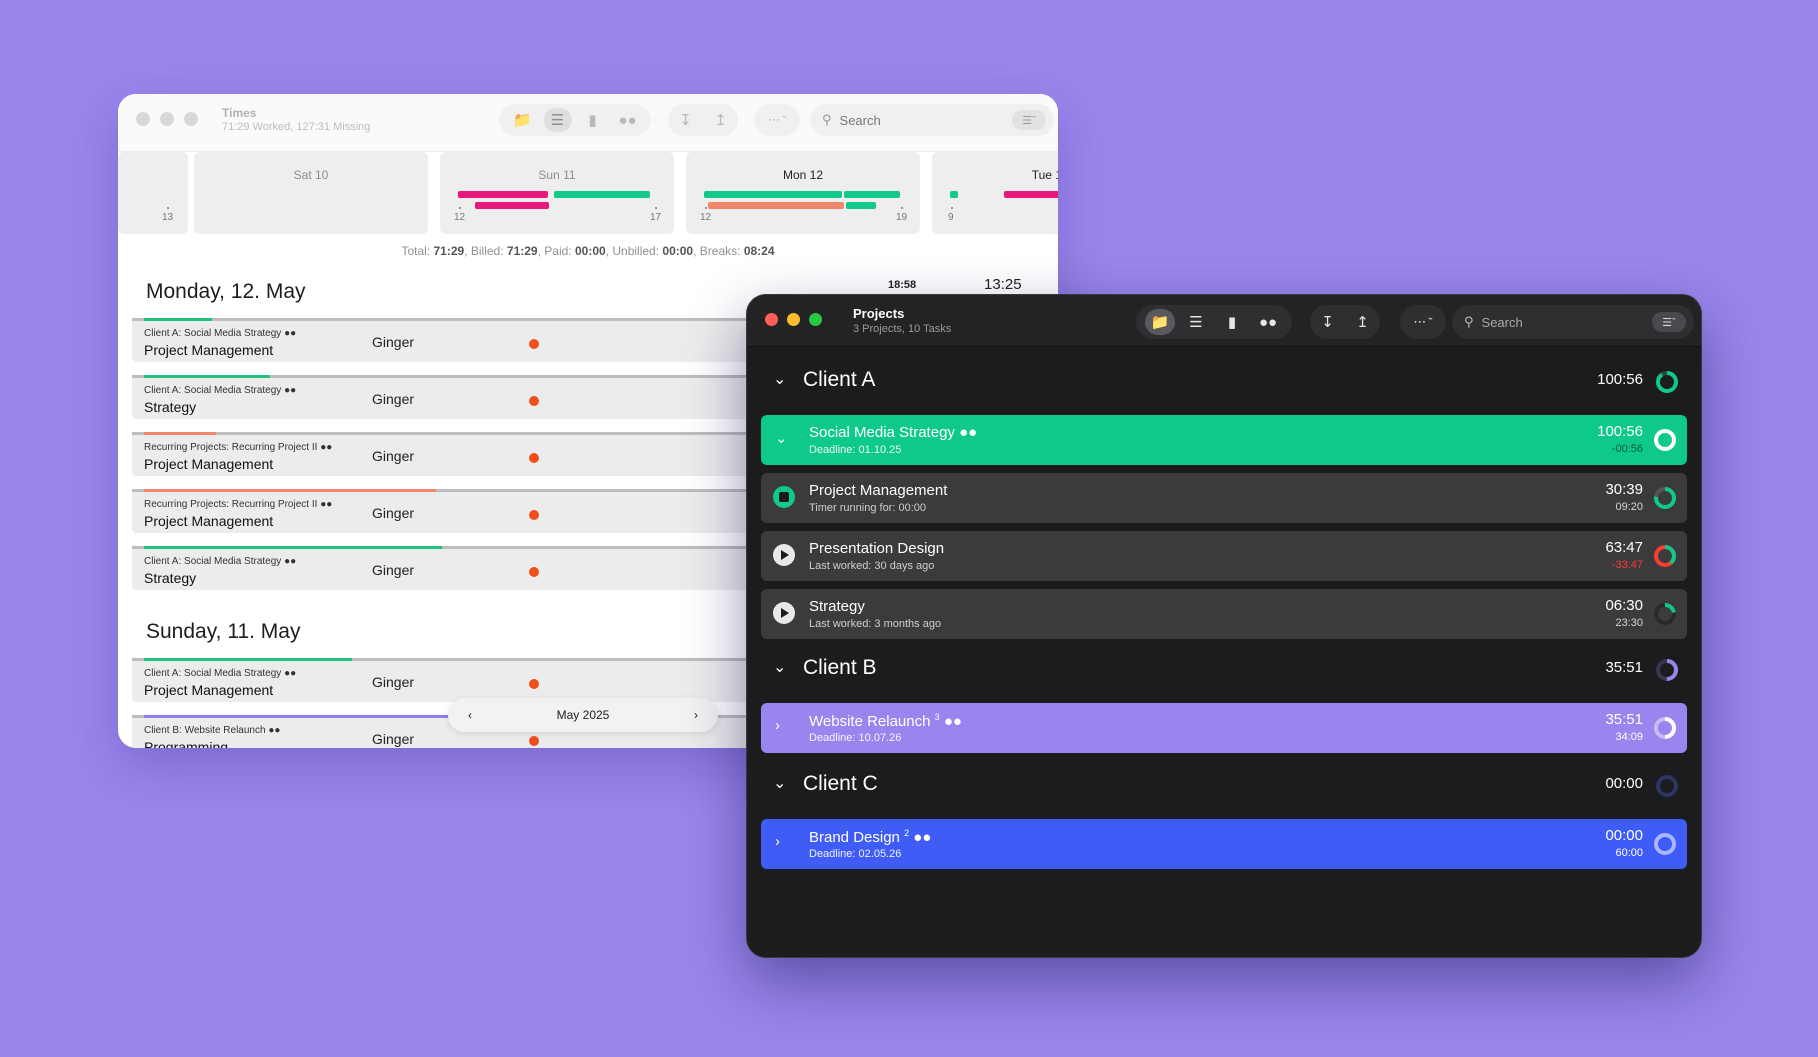 The width and height of the screenshot is (1818, 1057). I want to click on task-name: Presentation Design, so click(877, 548).